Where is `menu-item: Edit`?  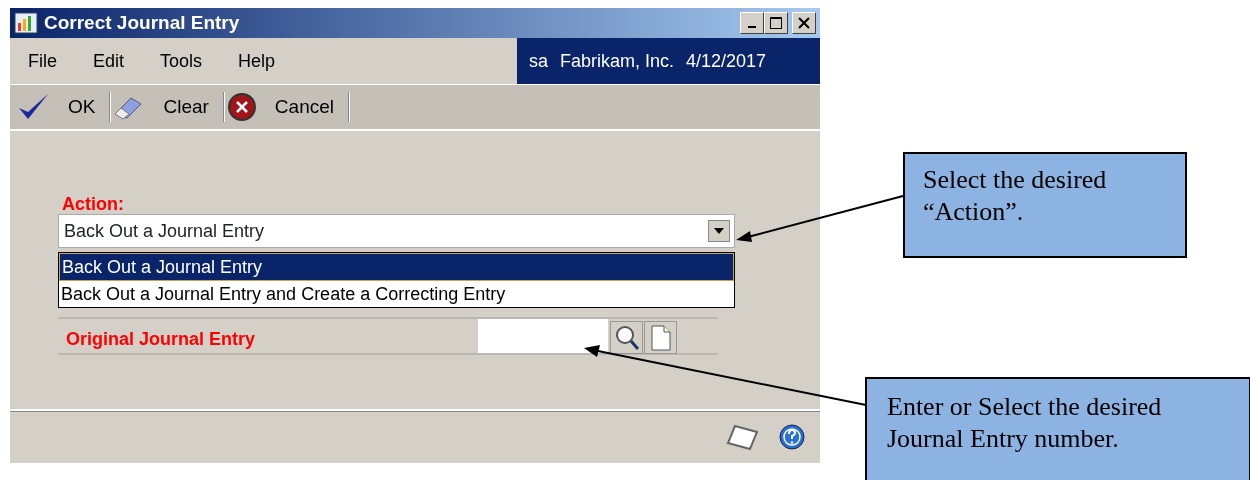
menu-item: Edit is located at coordinates (109, 61).